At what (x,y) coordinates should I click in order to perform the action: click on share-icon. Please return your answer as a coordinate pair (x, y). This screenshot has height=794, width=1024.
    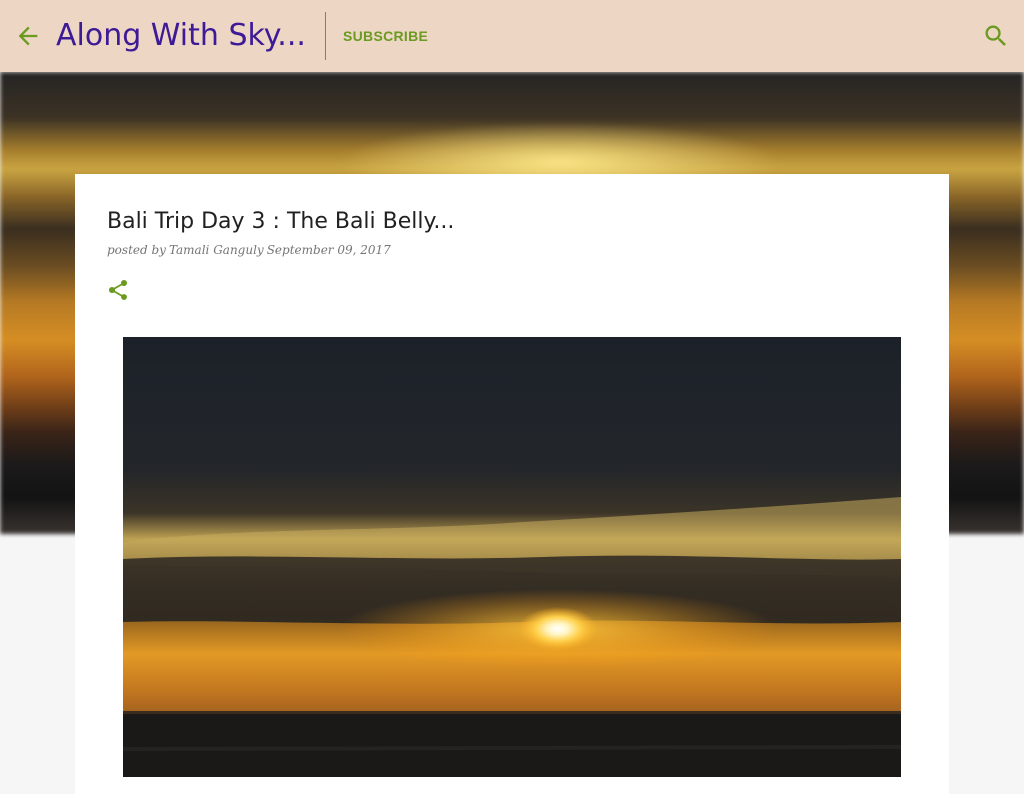
    Looking at the image, I should click on (118, 289).